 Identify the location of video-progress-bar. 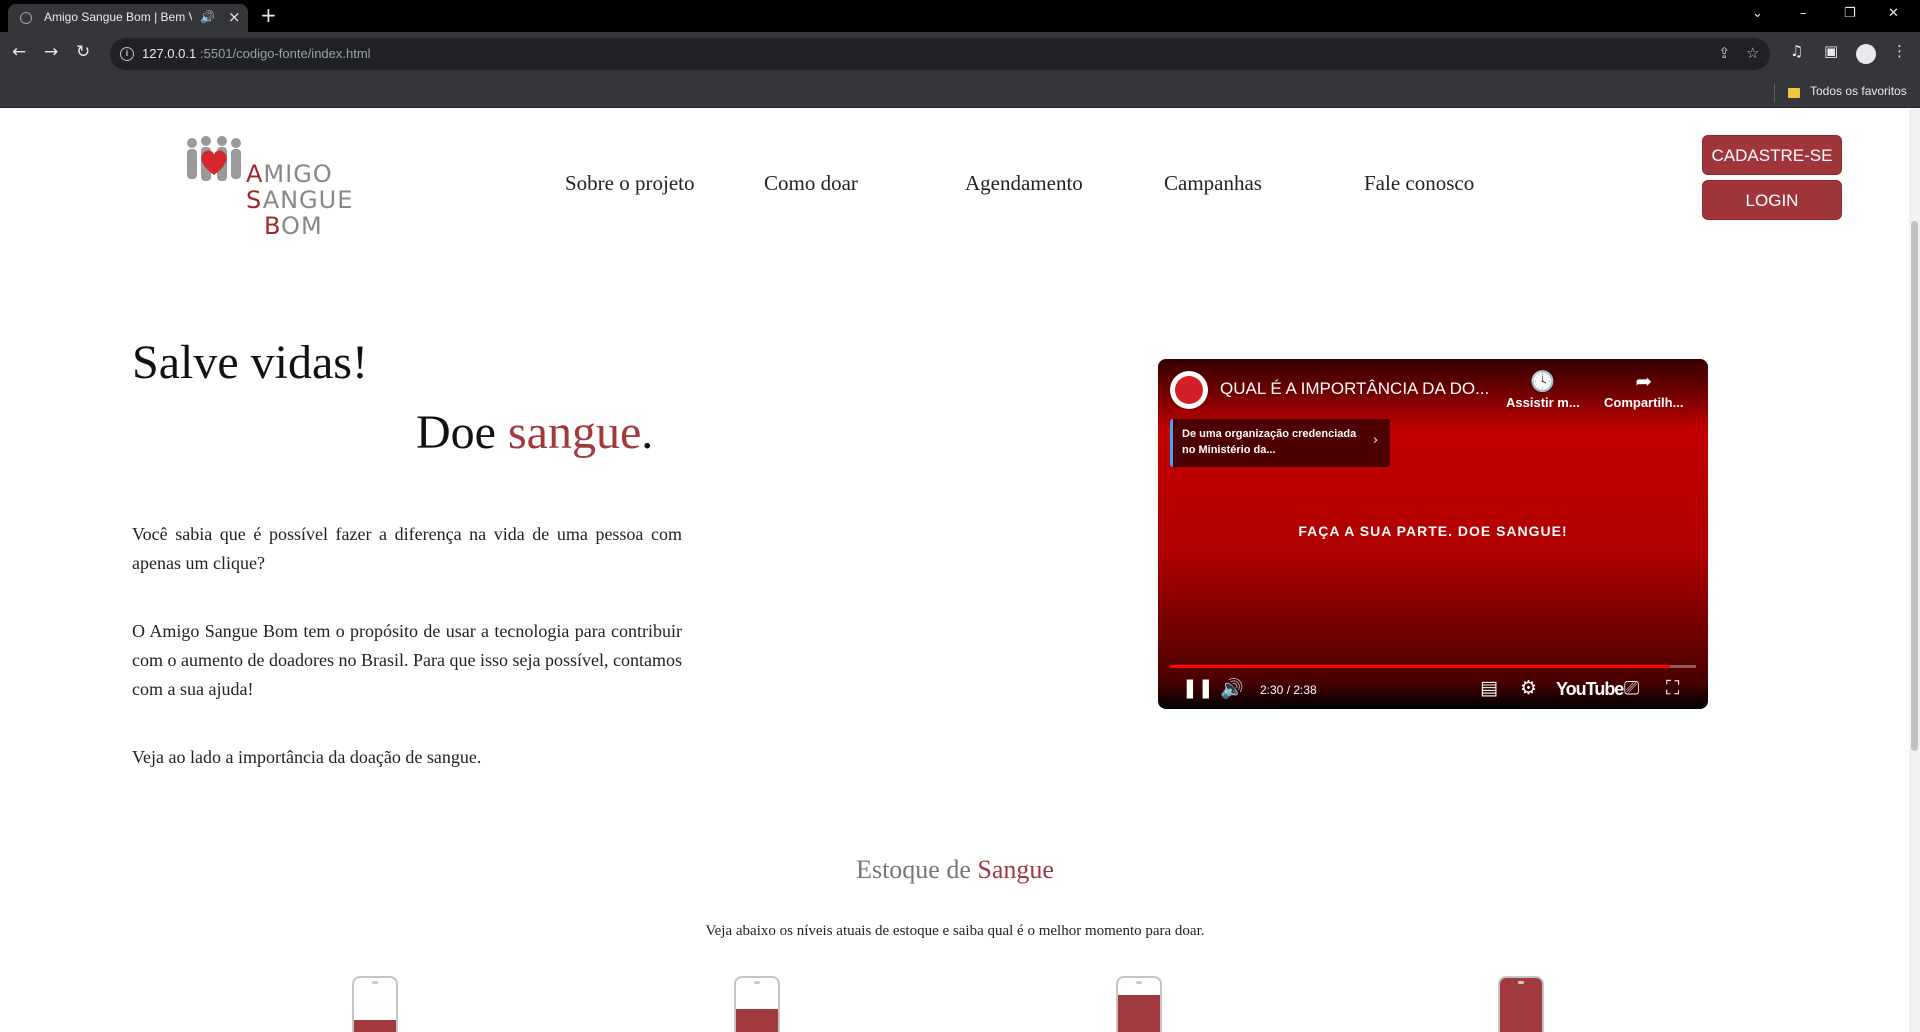
(1433, 666).